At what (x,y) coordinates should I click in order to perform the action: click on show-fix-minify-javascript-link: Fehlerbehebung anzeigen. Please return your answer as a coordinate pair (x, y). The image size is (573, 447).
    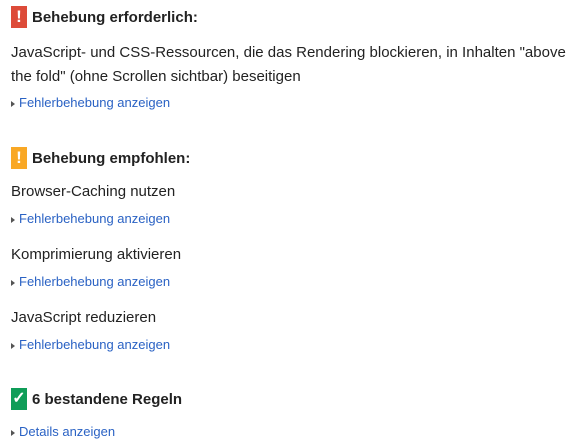
    Looking at the image, I should click on (90, 345).